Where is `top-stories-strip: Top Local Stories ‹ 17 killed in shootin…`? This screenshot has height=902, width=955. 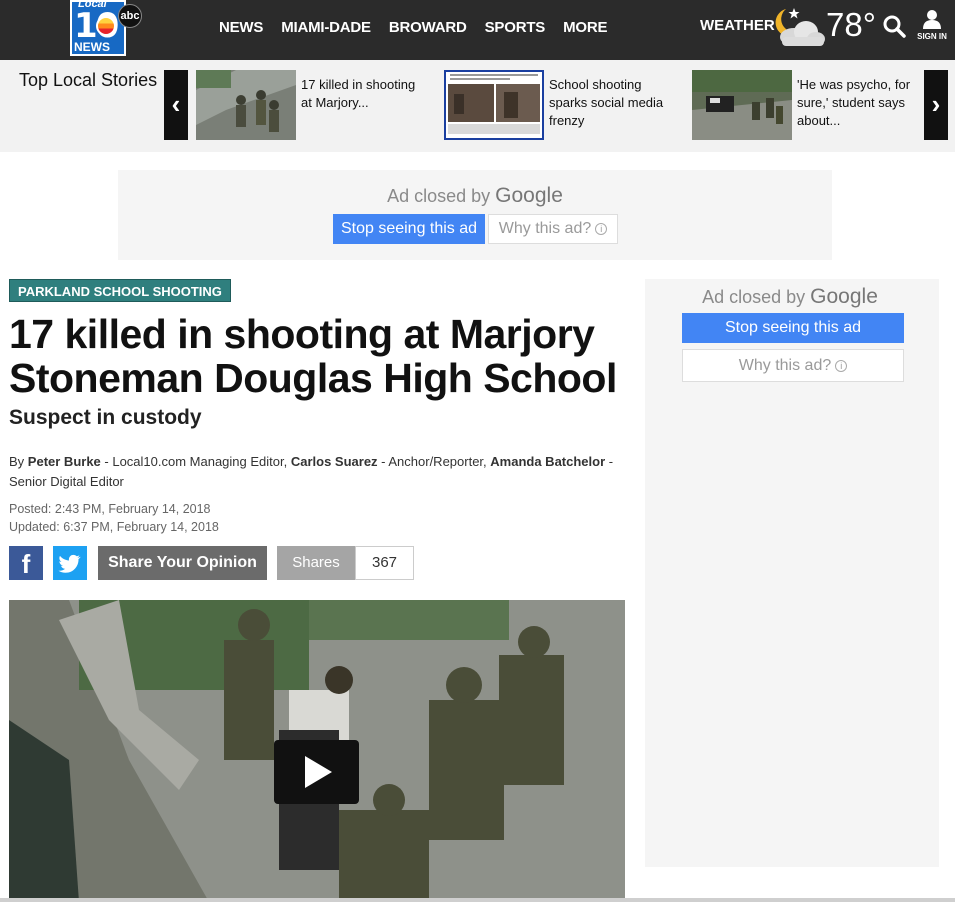 top-stories-strip: Top Local Stories ‹ 17 killed in shootin… is located at coordinates (477, 106).